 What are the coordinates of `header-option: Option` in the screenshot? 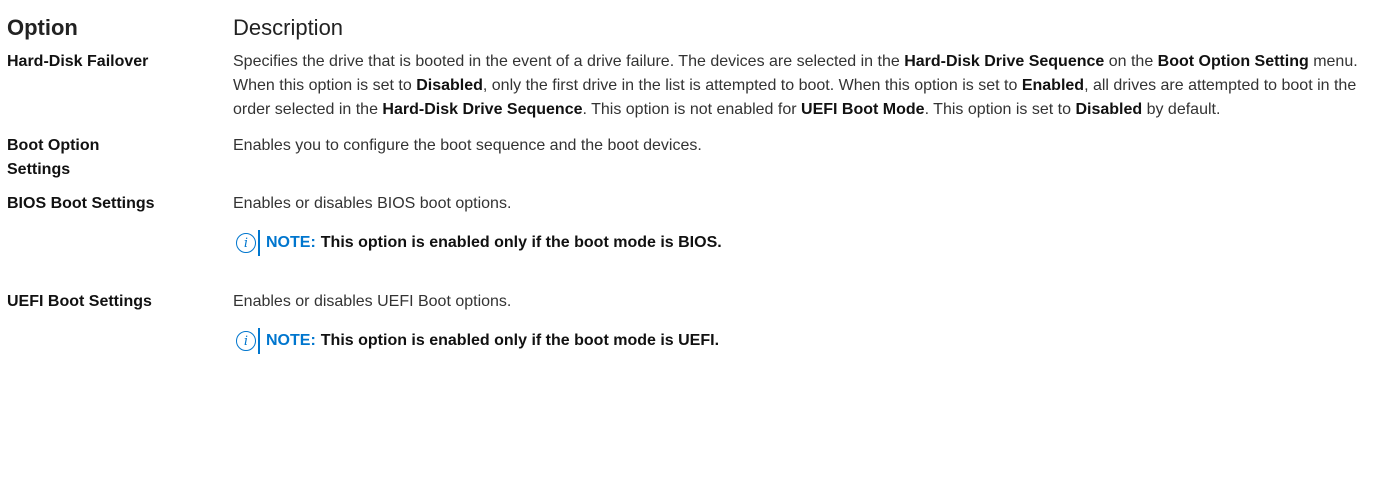 It's located at (42, 27).